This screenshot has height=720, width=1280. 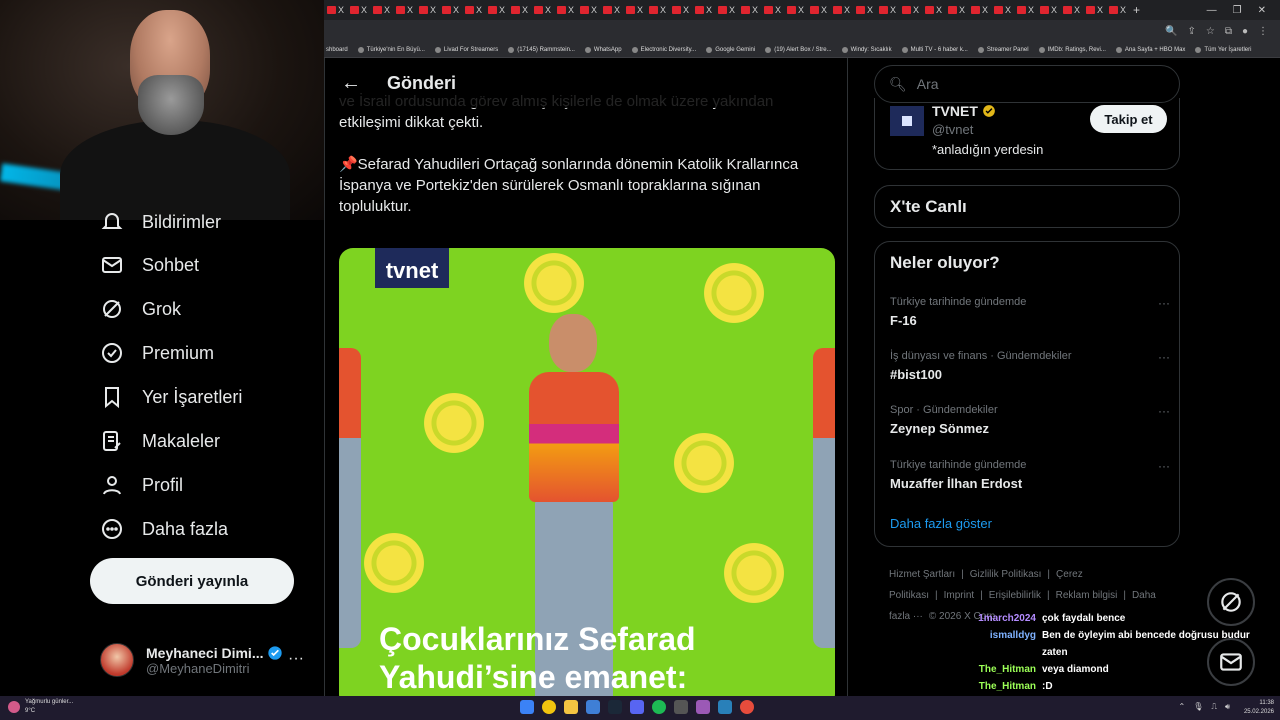 I want to click on bookmark-item: Ana Sayfa + HBO Max, so click(x=1150, y=49).